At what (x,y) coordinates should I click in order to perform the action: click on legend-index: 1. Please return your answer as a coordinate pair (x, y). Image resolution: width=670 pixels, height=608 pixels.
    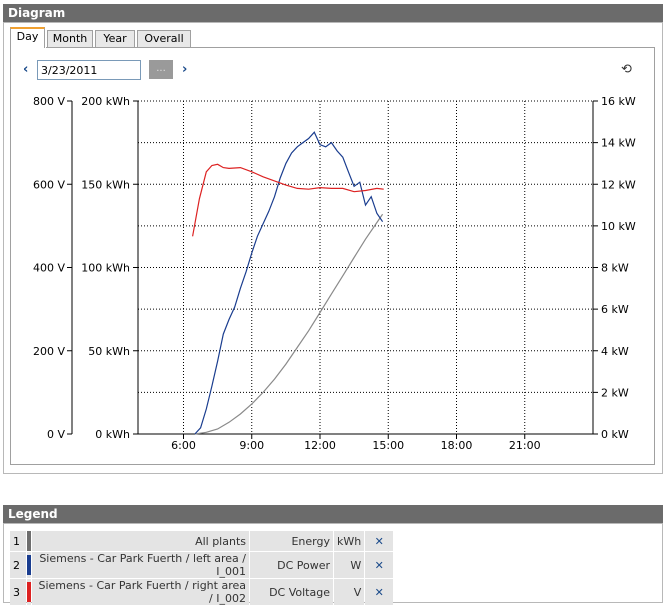
    Looking at the image, I should click on (18, 541).